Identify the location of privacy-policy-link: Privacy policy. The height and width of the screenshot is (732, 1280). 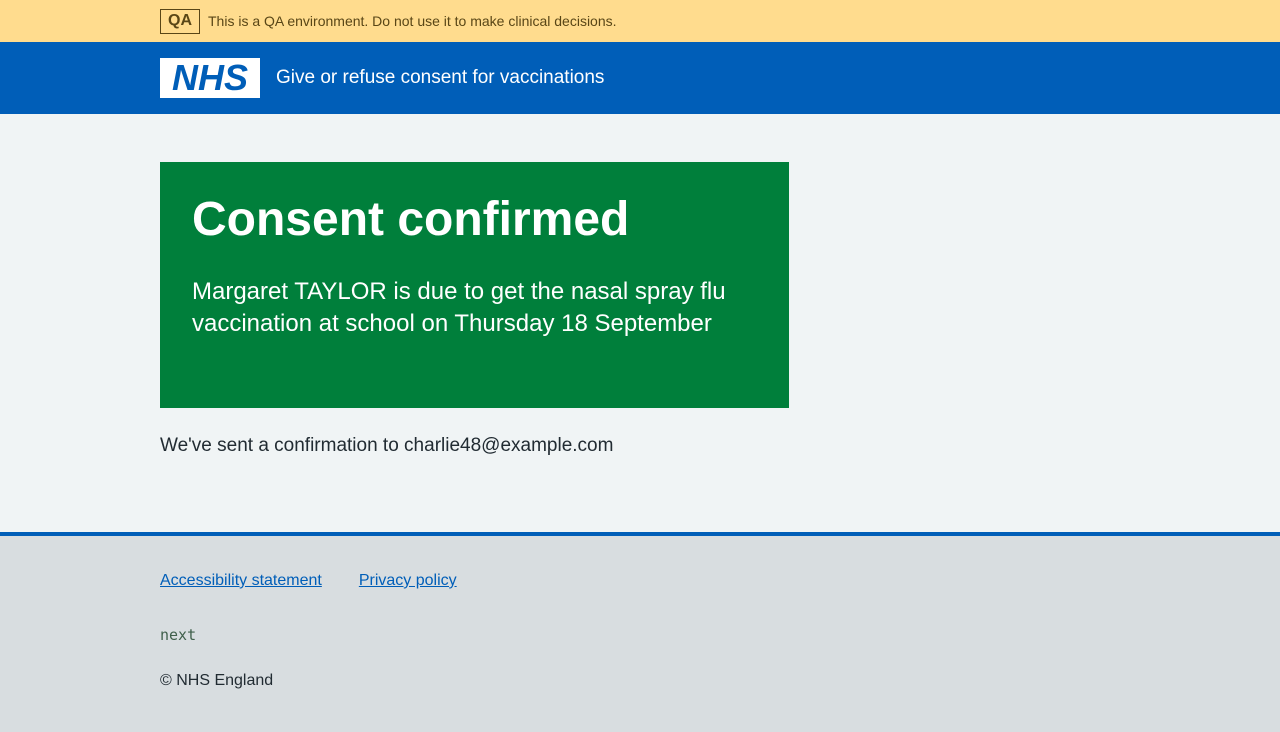
(408, 581).